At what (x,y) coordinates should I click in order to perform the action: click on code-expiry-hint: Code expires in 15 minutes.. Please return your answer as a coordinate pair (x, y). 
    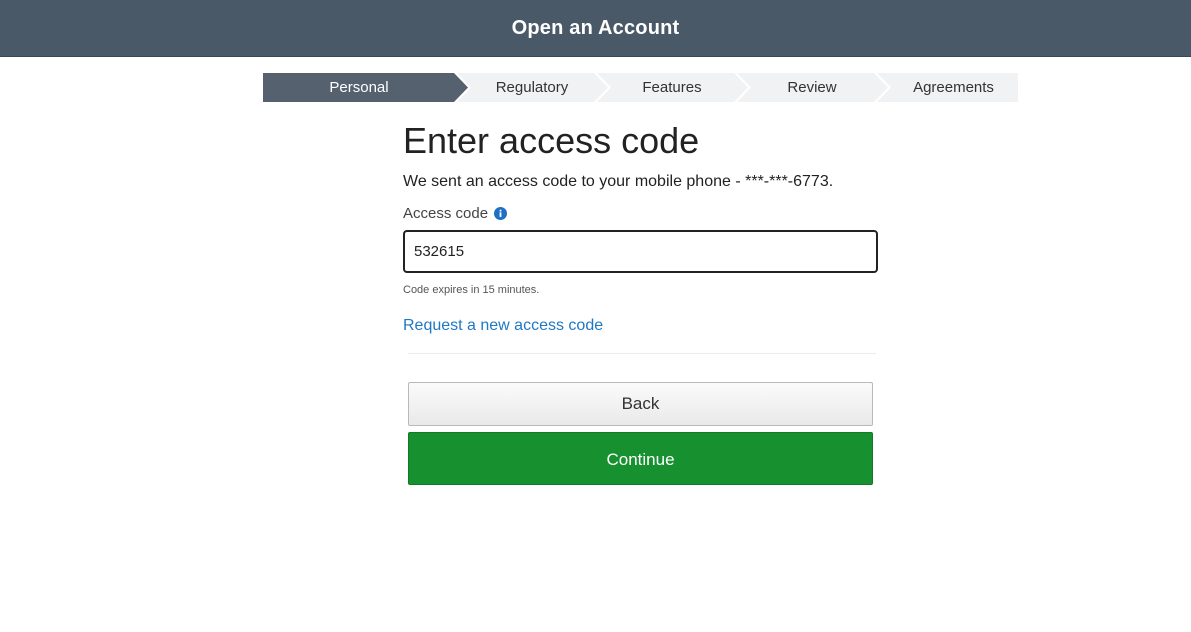
    Looking at the image, I should click on (471, 290).